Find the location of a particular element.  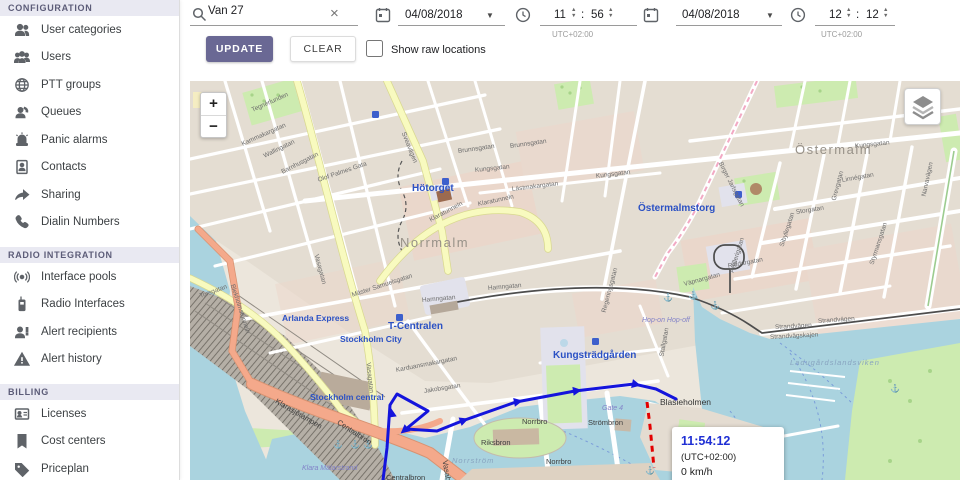

minute-from-stepper: ▲ ▼ is located at coordinates (610, 13).